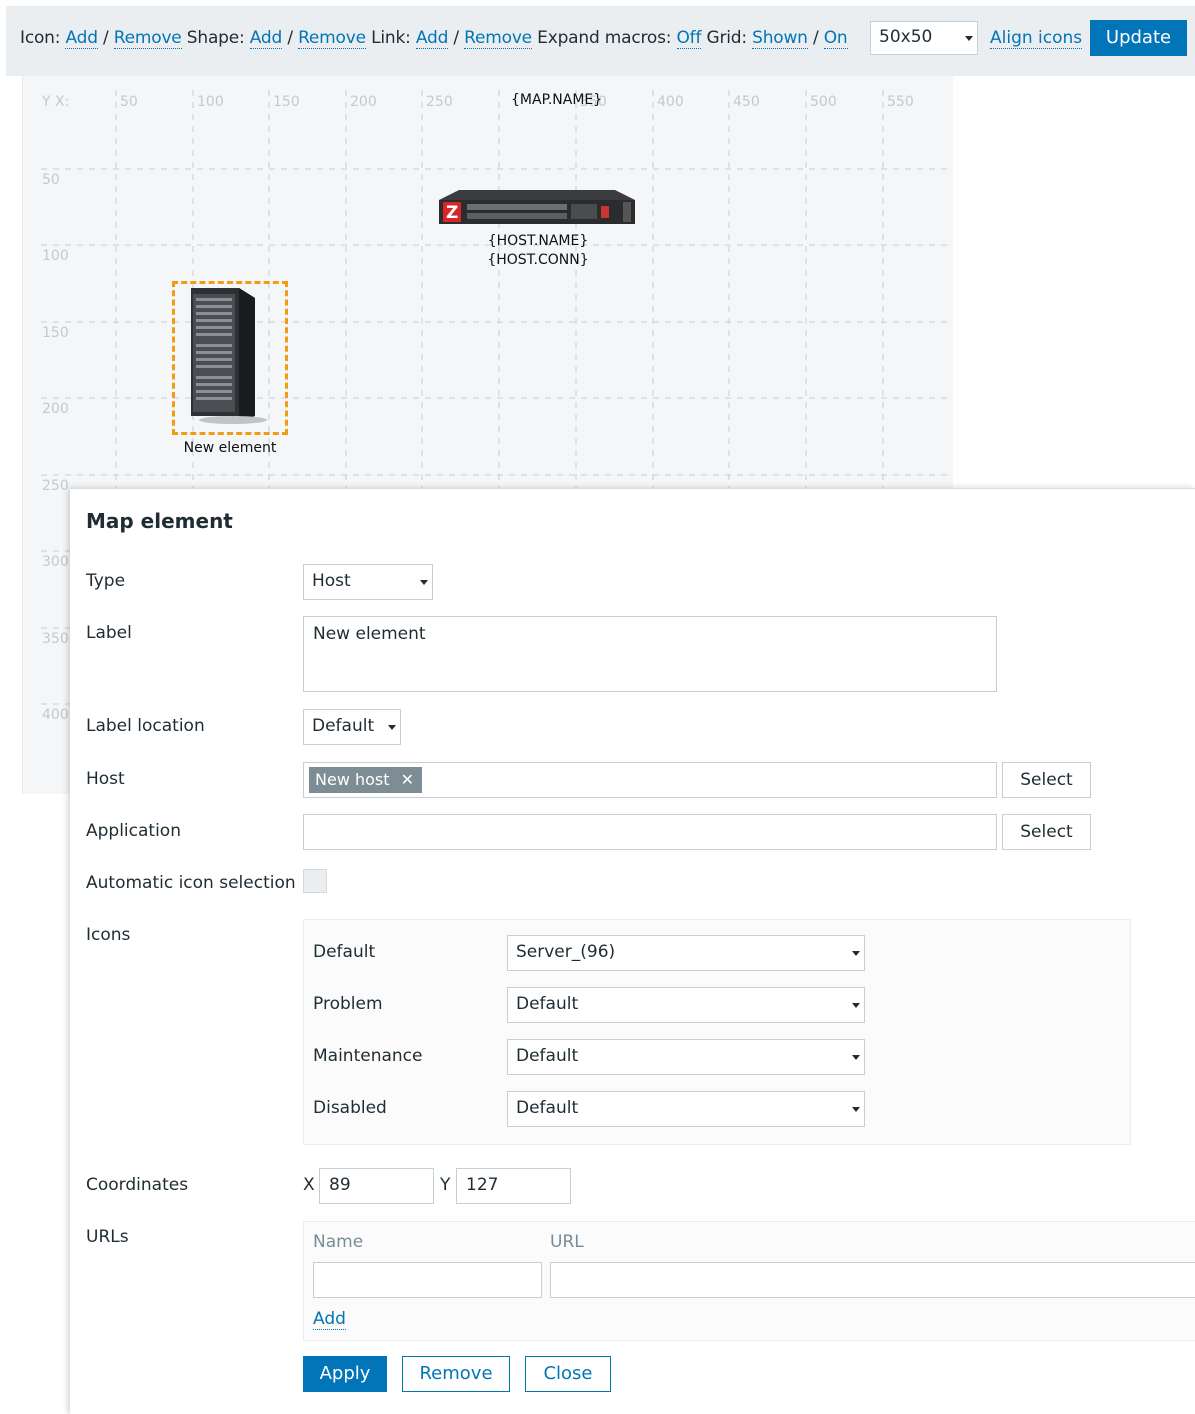 The width and height of the screenshot is (1195, 1414). Describe the element at coordinates (105, 779) in the screenshot. I see `host-label: Host` at that location.